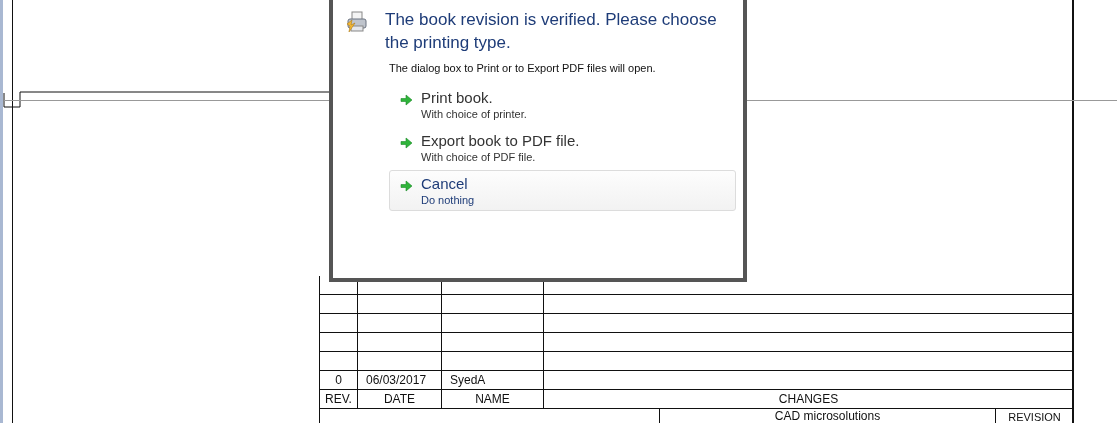 This screenshot has height=423, width=1117. Describe the element at coordinates (399, 399) in the screenshot. I see `column-header: DATE` at that location.